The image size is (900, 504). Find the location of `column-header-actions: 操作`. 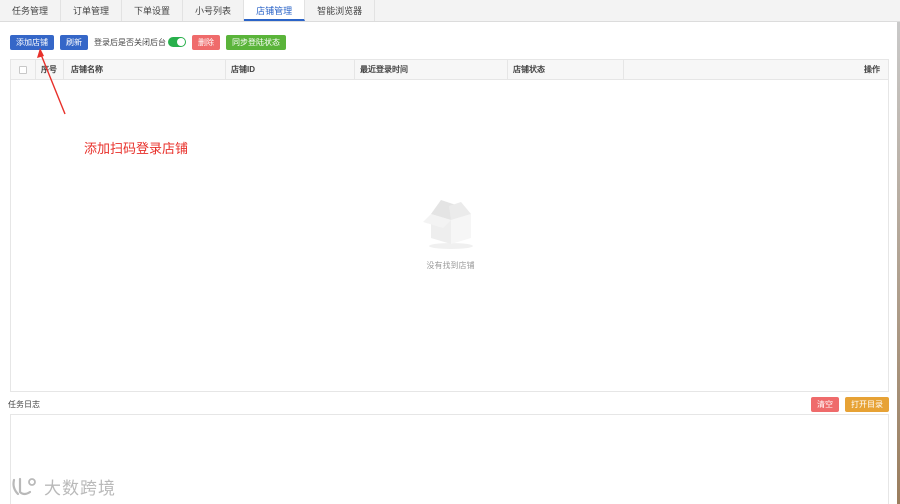

column-header-actions: 操作 is located at coordinates (872, 69).